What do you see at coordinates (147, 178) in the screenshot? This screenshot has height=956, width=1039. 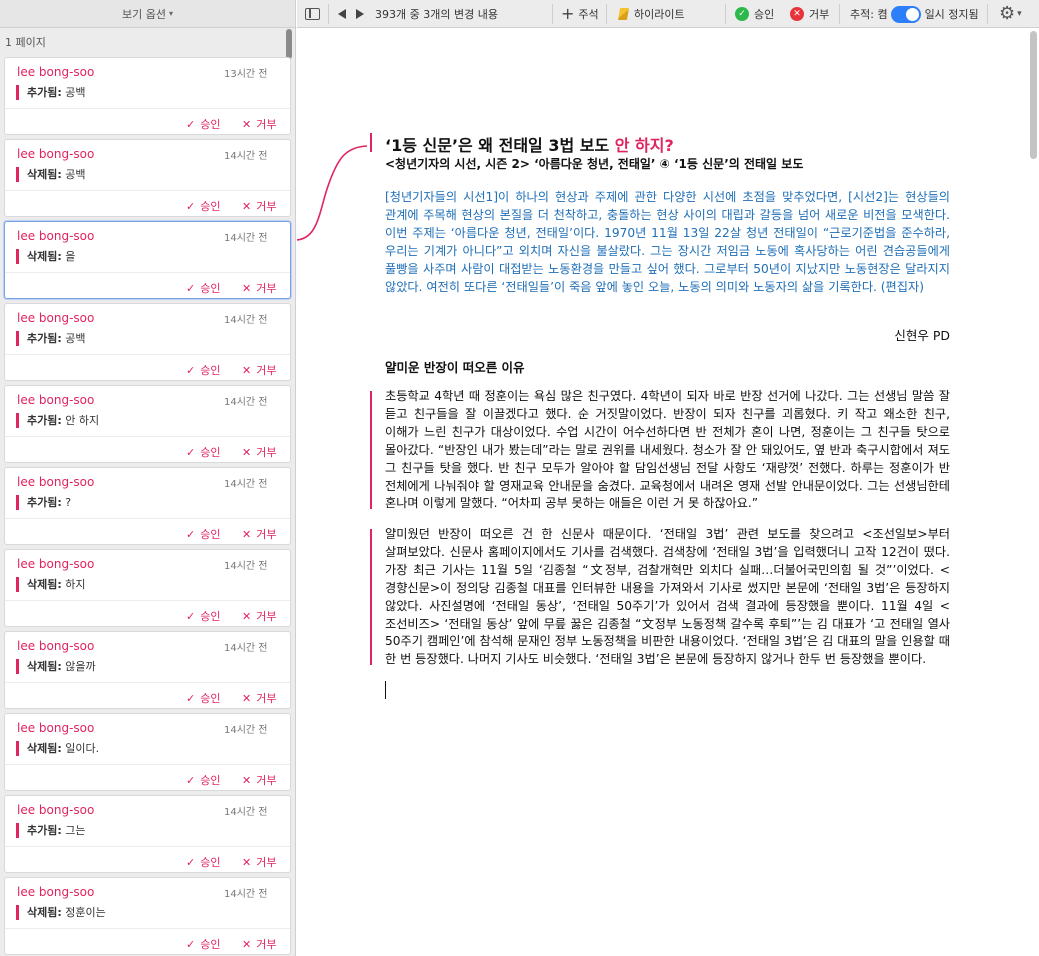 I see `change-card: lee bong-soo 14시간 전 삭제됨: 공백 ✓ 승인 ✕ 거부` at bounding box center [147, 178].